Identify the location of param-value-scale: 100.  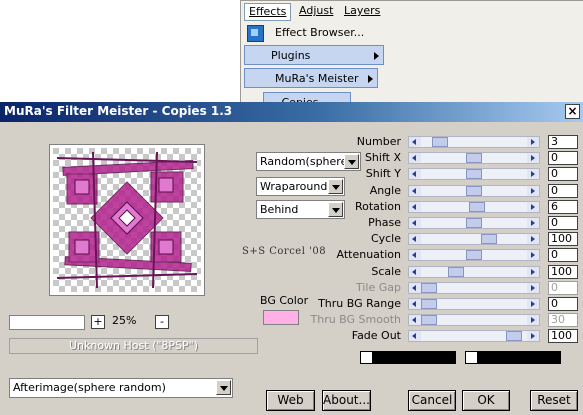
(563, 272).